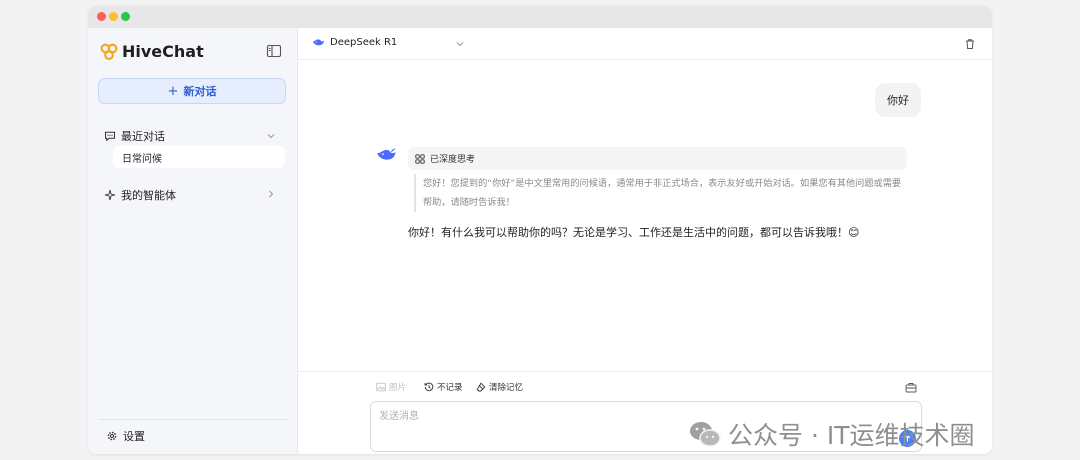 The width and height of the screenshot is (1080, 460). What do you see at coordinates (101, 16) in the screenshot?
I see `close-window-button` at bounding box center [101, 16].